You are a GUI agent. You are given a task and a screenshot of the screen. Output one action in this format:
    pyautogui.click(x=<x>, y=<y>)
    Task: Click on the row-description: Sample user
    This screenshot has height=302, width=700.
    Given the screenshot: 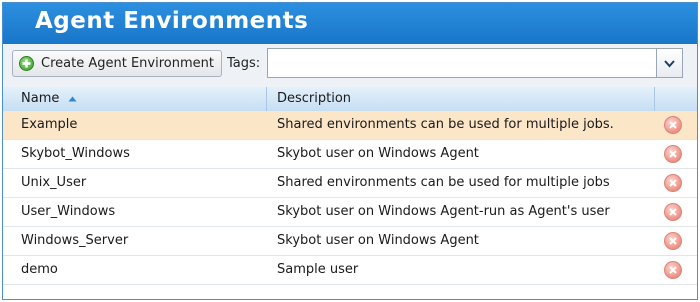 What is the action you would take?
    pyautogui.click(x=318, y=269)
    